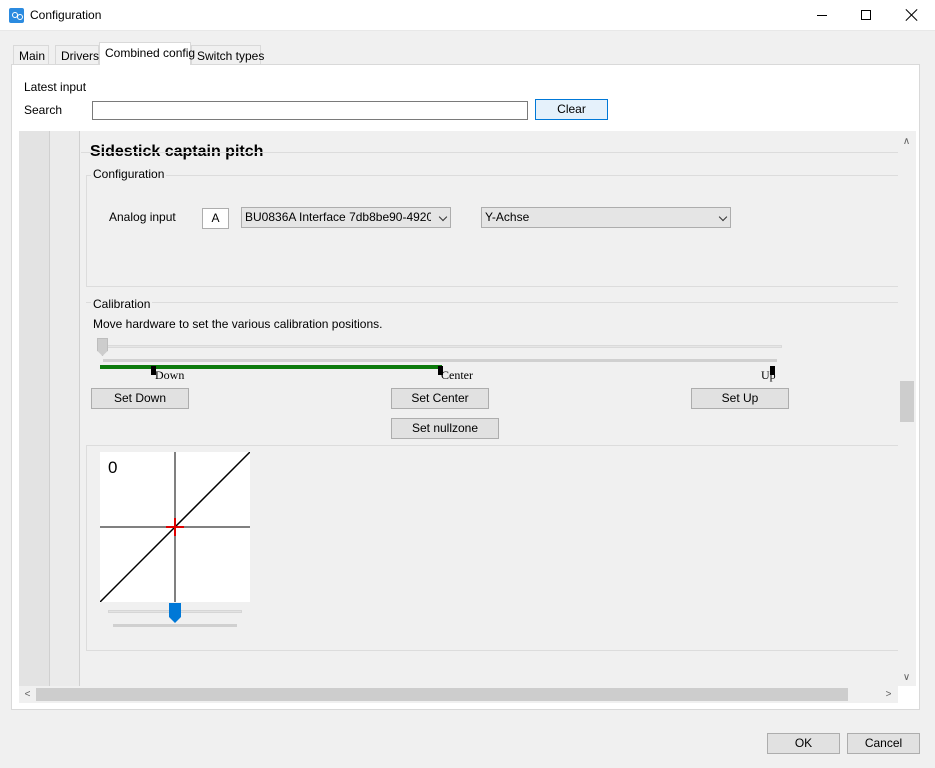  Describe the element at coordinates (768, 375) in the screenshot. I see `up-marker-label: Up` at that location.